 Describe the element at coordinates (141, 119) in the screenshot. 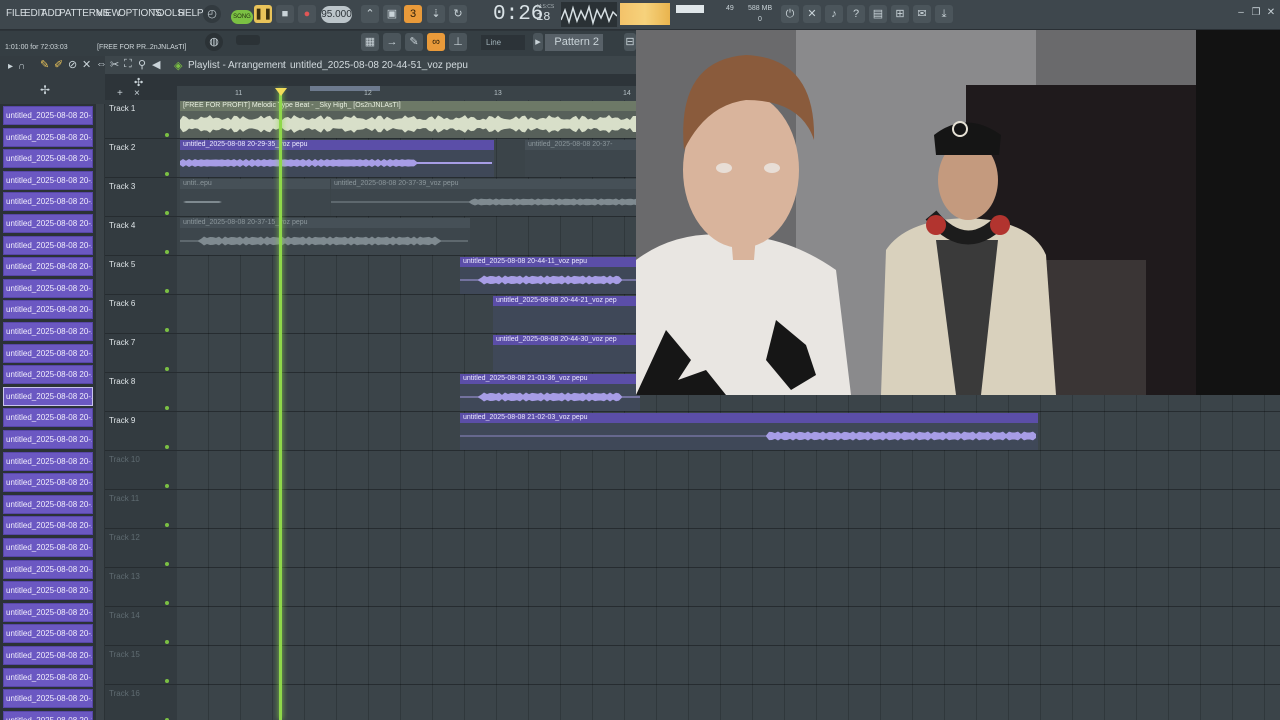

I see `track-header: Track 1` at that location.